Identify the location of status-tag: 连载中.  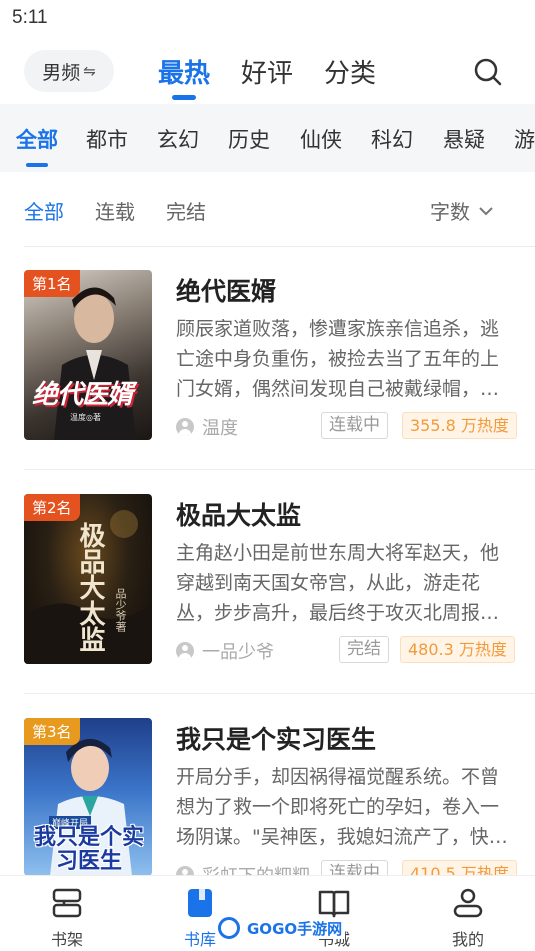
(354, 425).